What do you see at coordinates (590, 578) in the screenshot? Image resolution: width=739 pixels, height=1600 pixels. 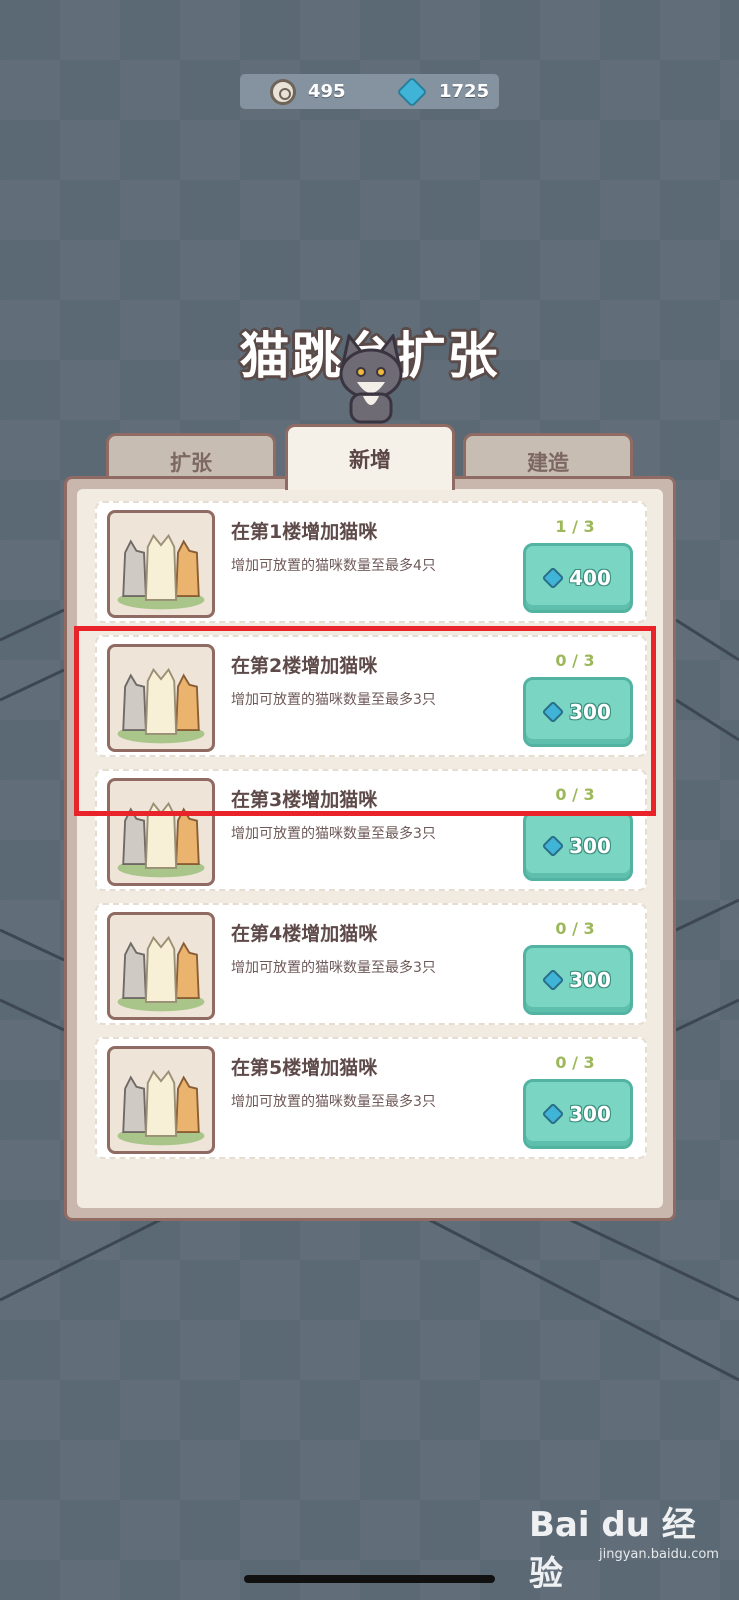 I see `price-label: 400` at bounding box center [590, 578].